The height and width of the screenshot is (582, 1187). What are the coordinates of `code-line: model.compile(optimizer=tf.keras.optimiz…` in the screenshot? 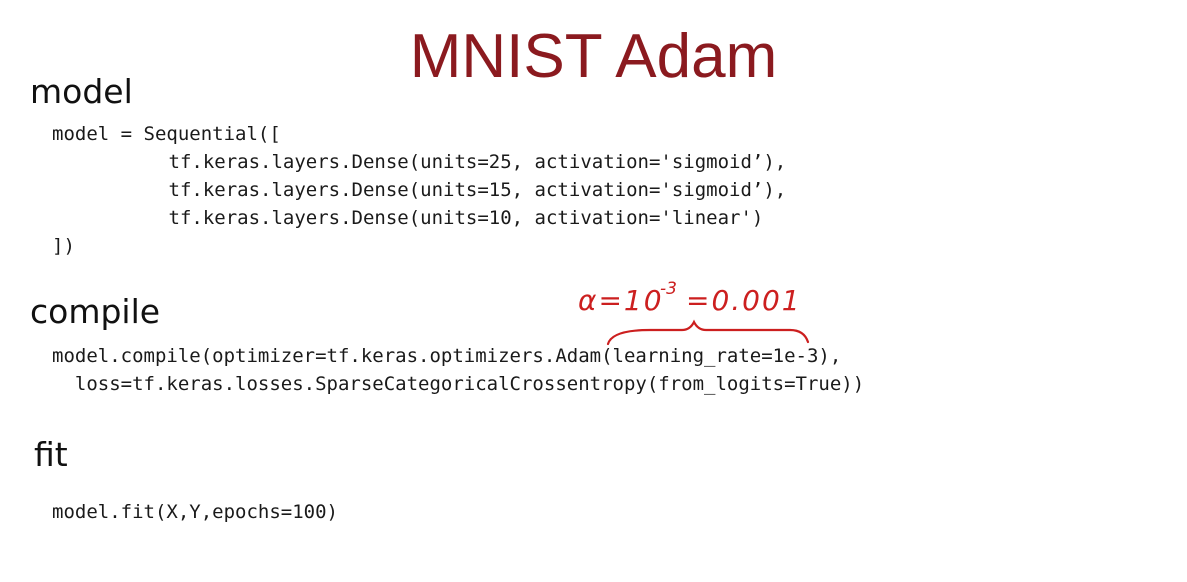 It's located at (447, 356).